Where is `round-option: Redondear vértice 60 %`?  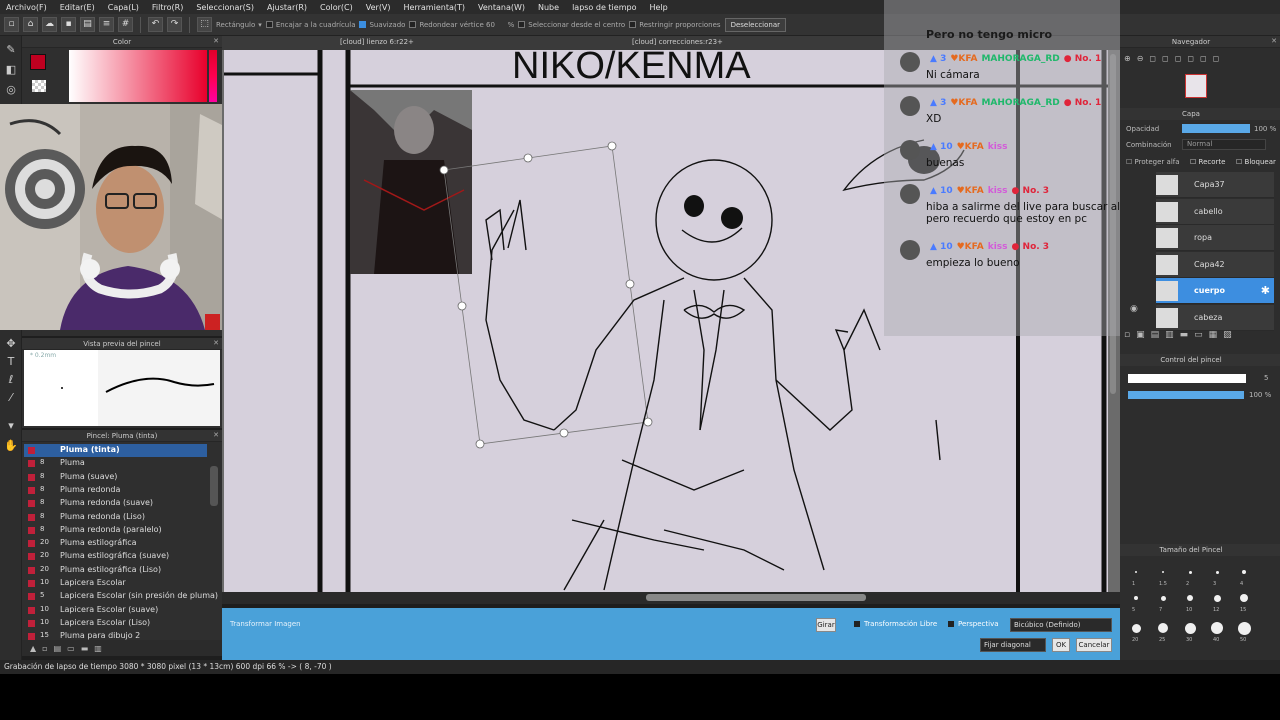
round-option: Redondear vértice 60 % is located at coordinates (461, 25).